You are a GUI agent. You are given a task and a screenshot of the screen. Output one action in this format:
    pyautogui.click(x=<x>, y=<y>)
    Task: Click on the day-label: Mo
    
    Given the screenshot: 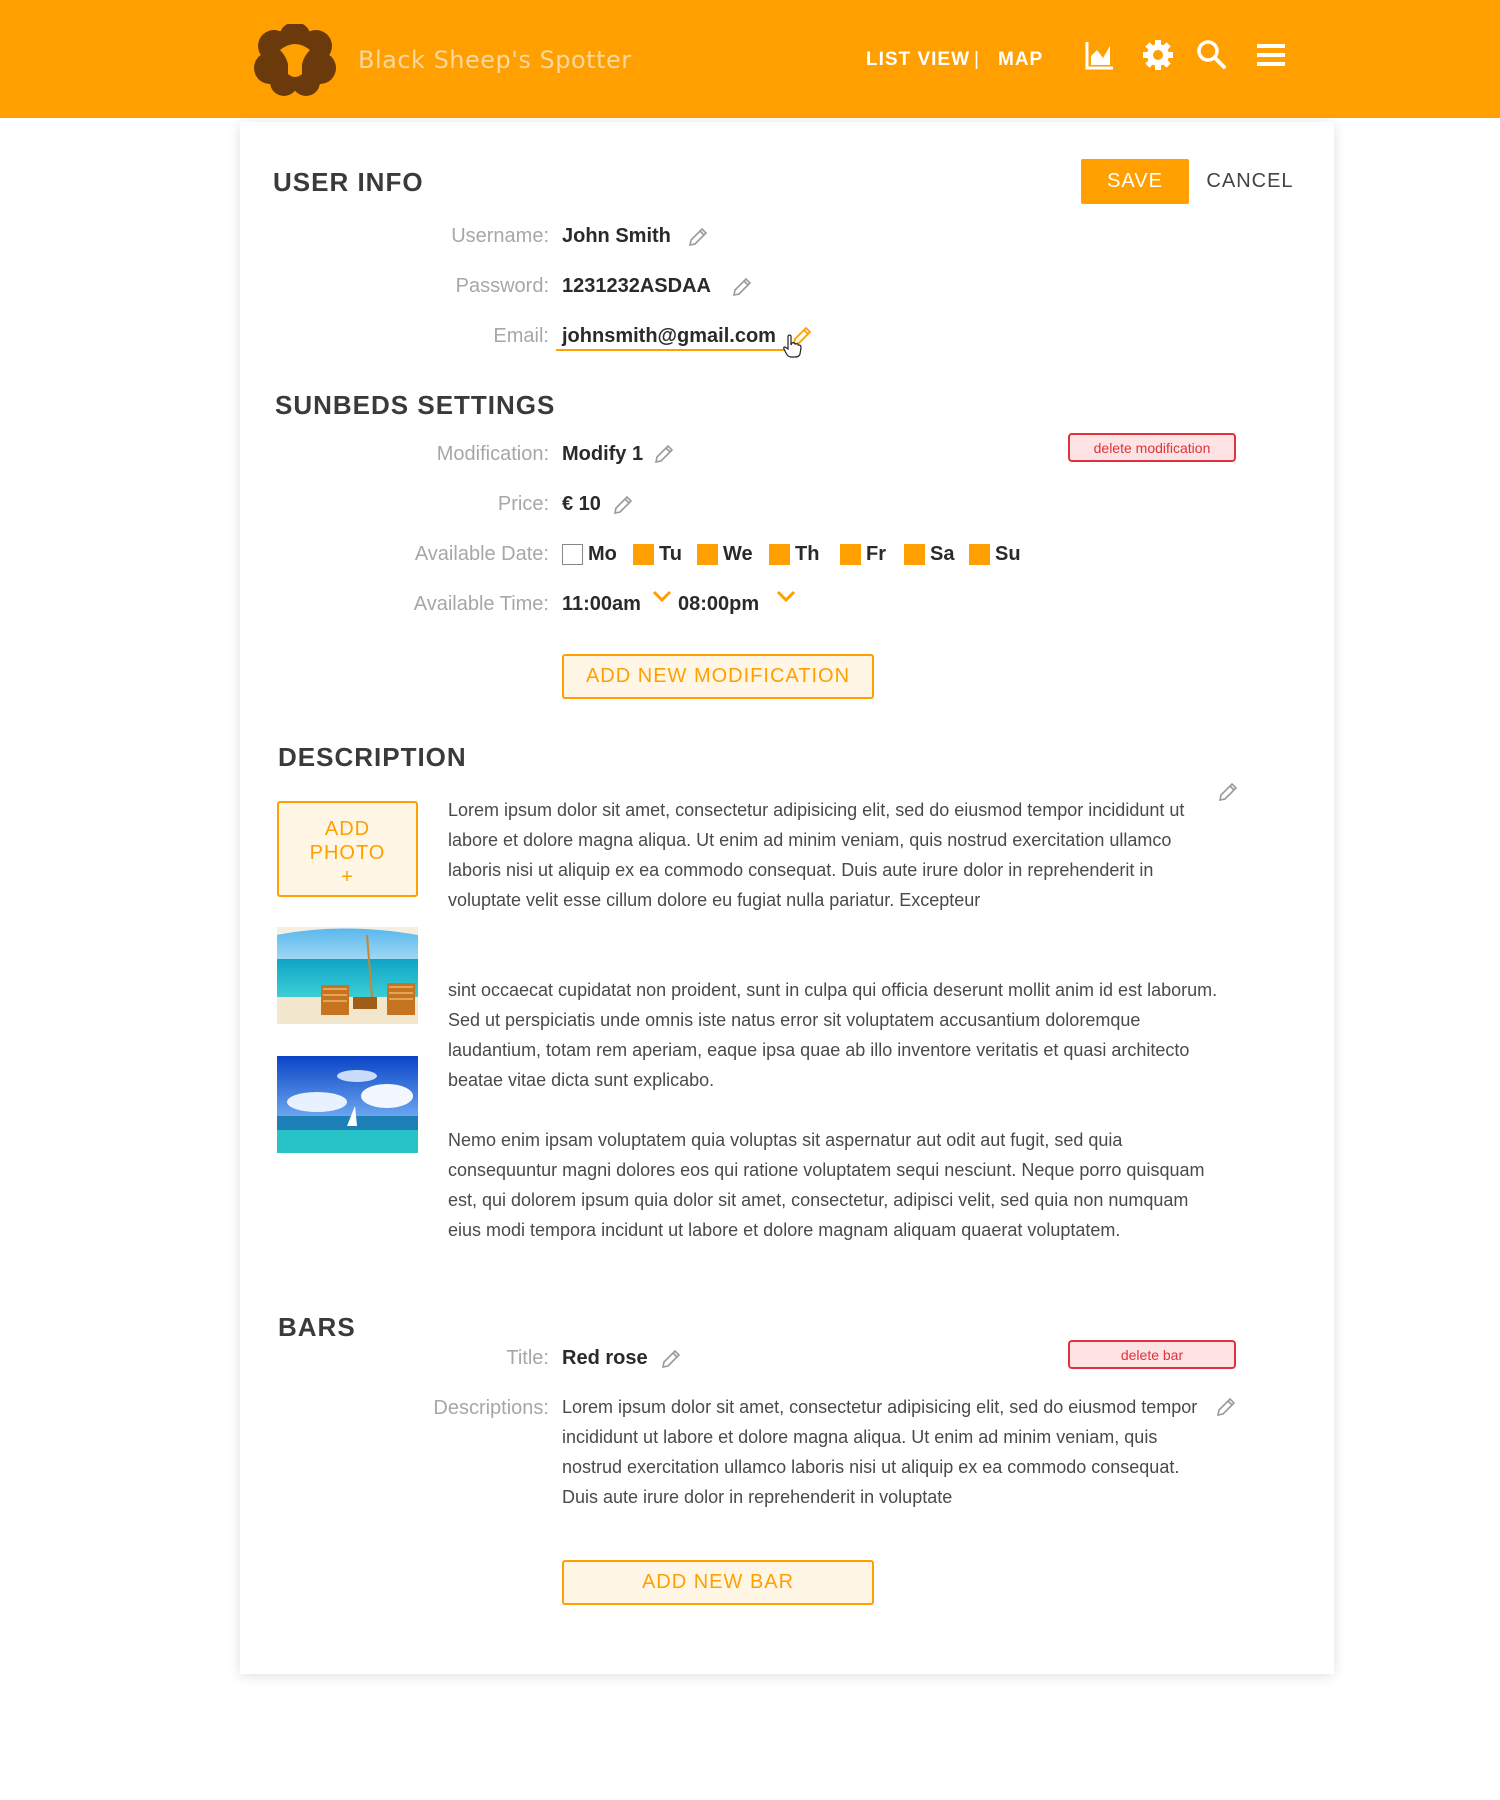 What is the action you would take?
    pyautogui.click(x=602, y=553)
    